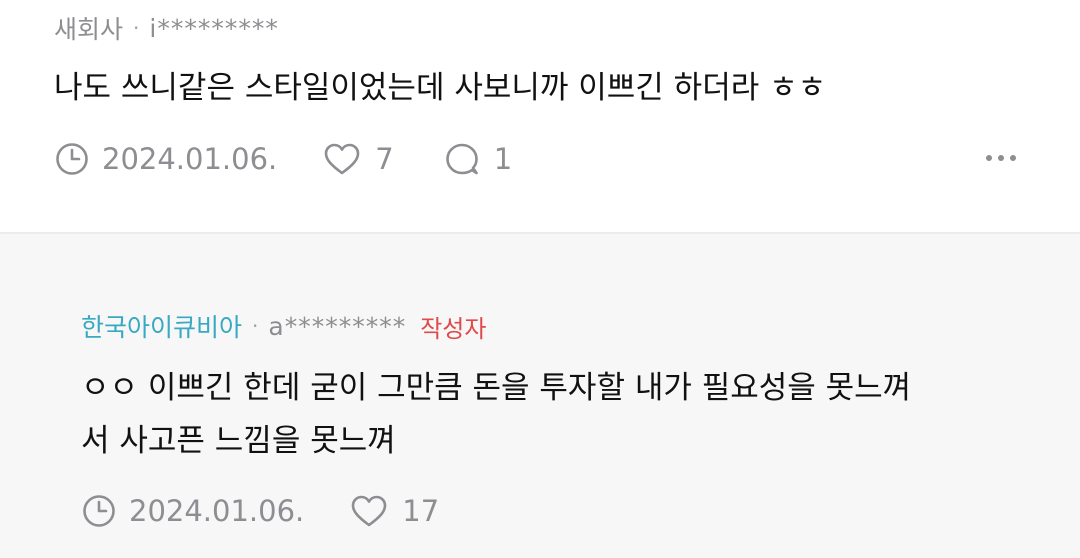 This screenshot has width=1080, height=558. I want to click on comment-text: 나도 쓰니같은 스타일이었는데 사보니까 이쁘긴 하더라 ㅎㅎ, so click(440, 88).